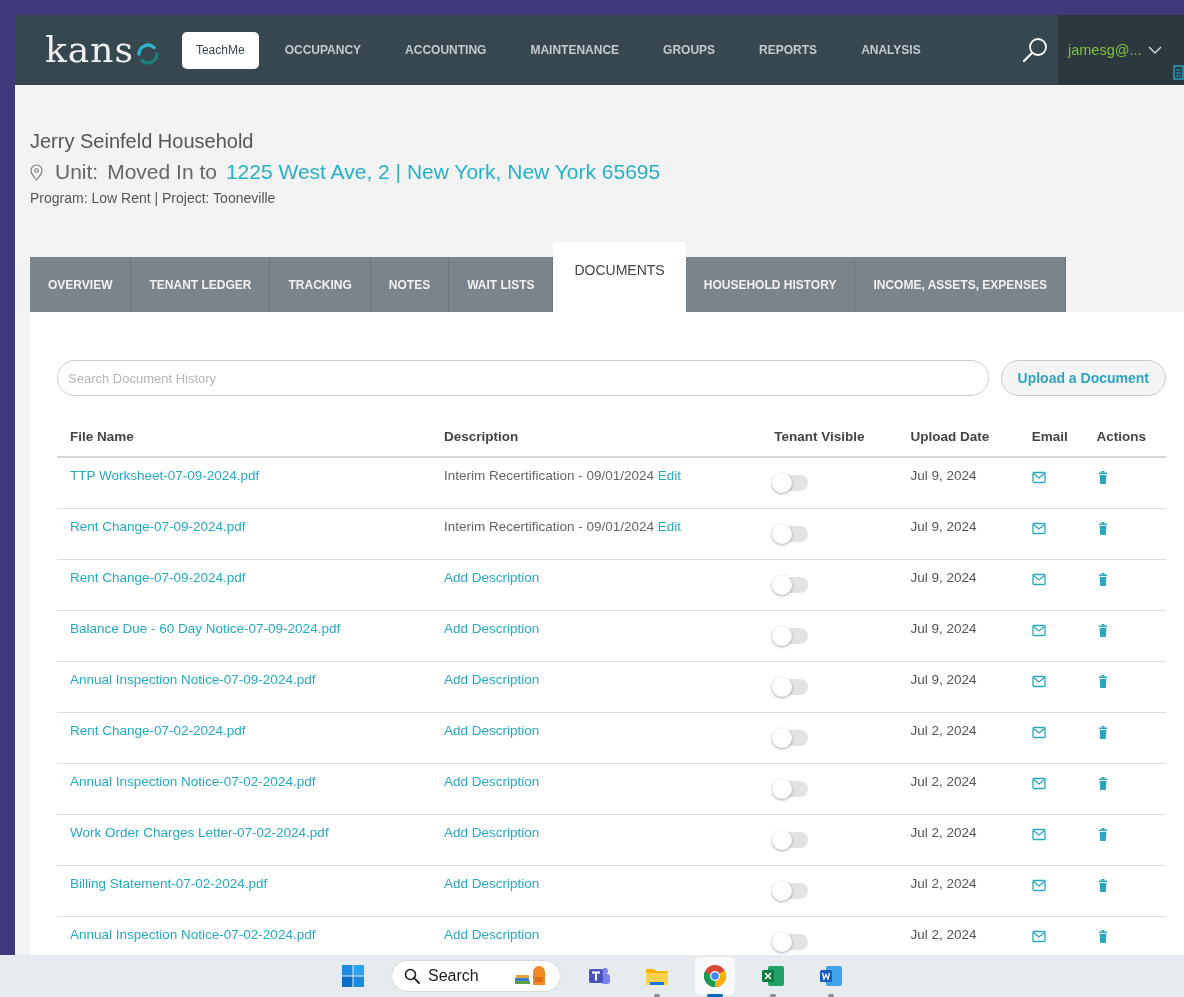 The width and height of the screenshot is (1184, 997). I want to click on tab: WAIT LISTS, so click(501, 284).